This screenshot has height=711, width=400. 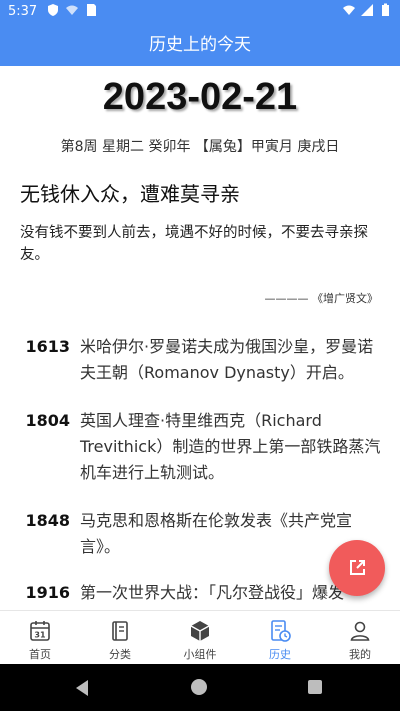 I want to click on tab-home: 31 首页, so click(x=40, y=638).